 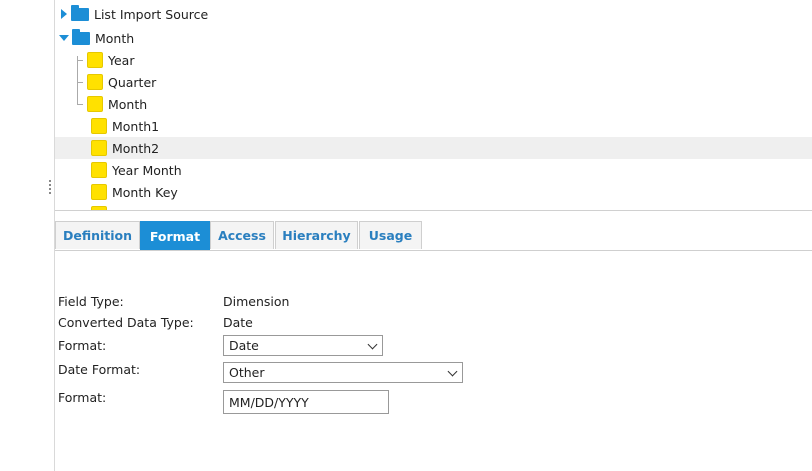 I want to click on format-label: Format:, so click(x=82, y=345).